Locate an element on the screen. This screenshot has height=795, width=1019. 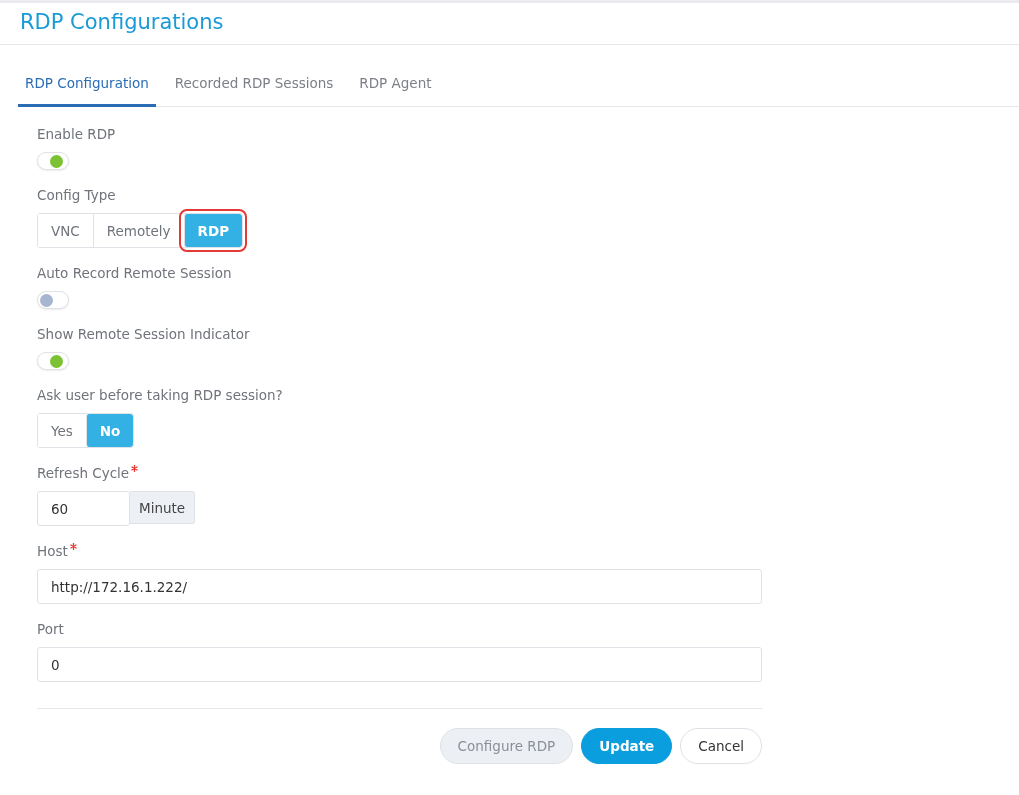
field-label: Port is located at coordinates (50, 629).